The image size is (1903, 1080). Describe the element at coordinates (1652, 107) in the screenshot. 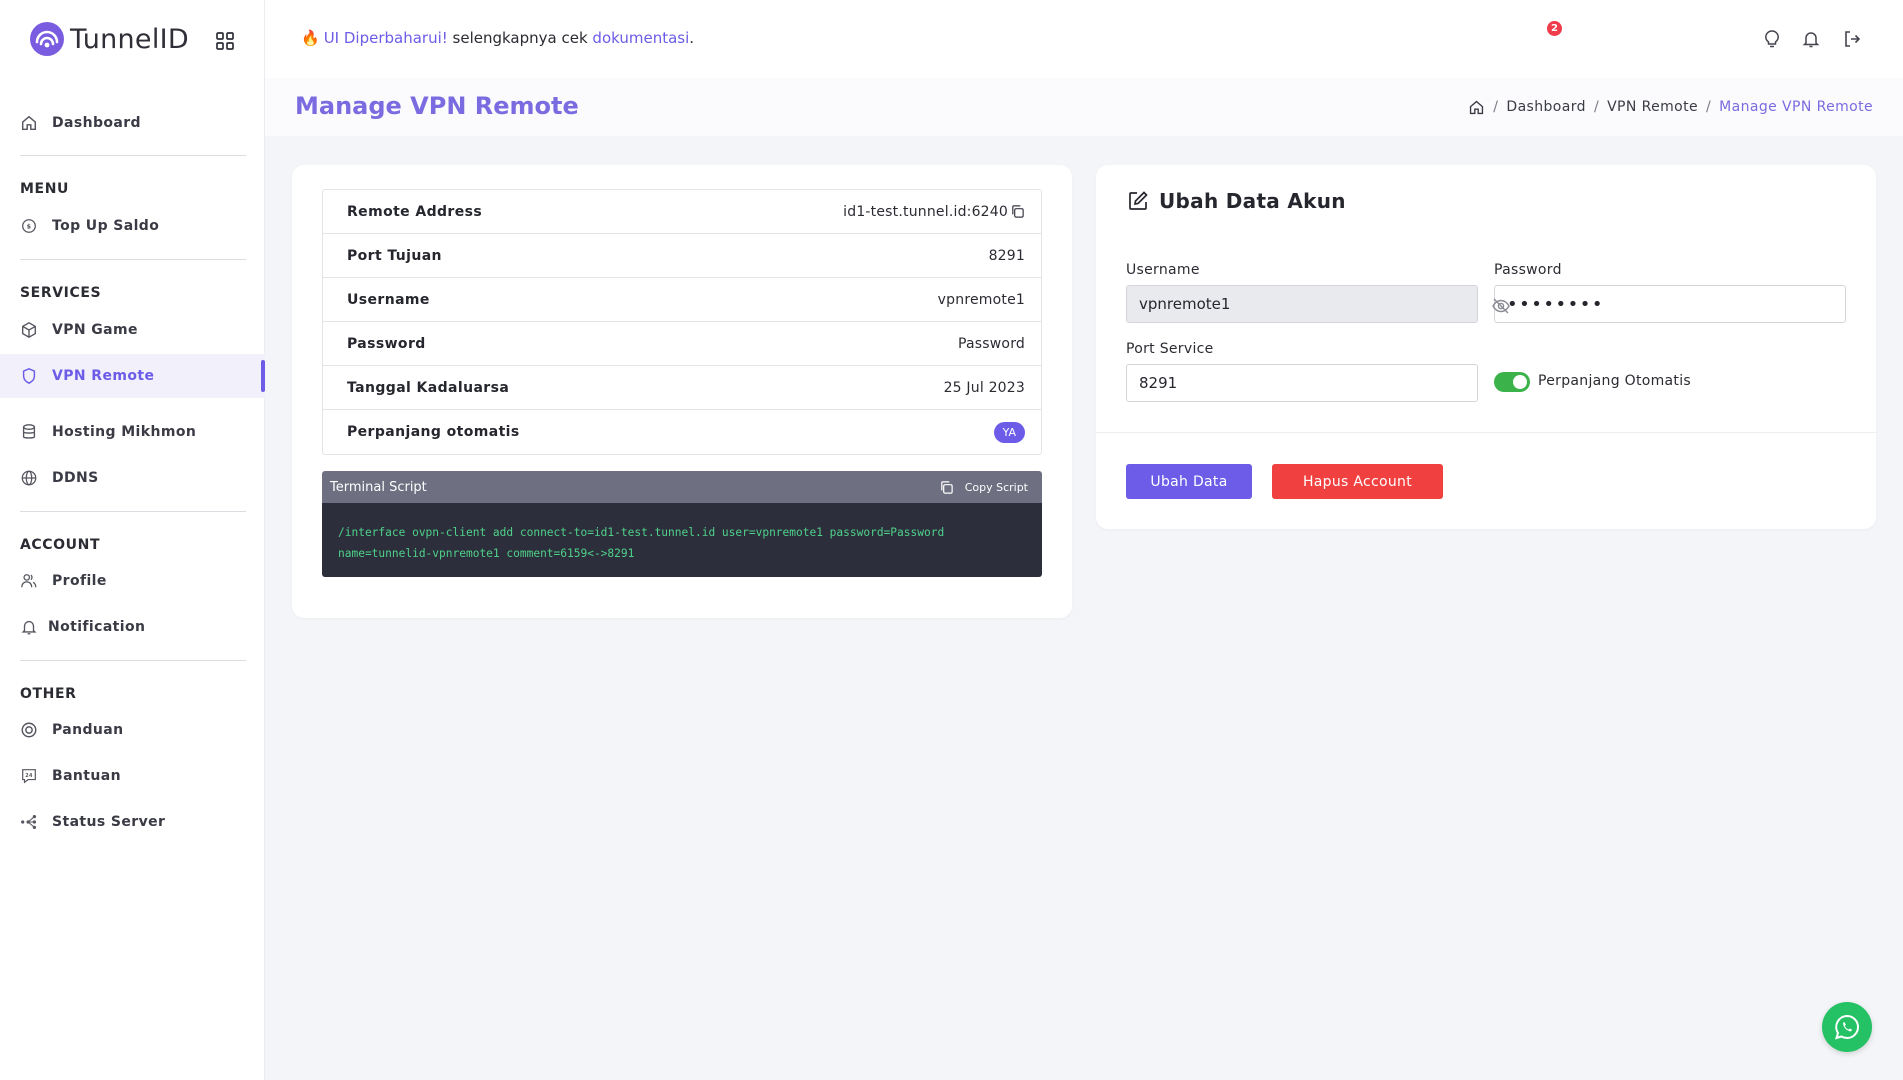

I see `breadcrumb-vpn-remote: VPN Remote` at that location.